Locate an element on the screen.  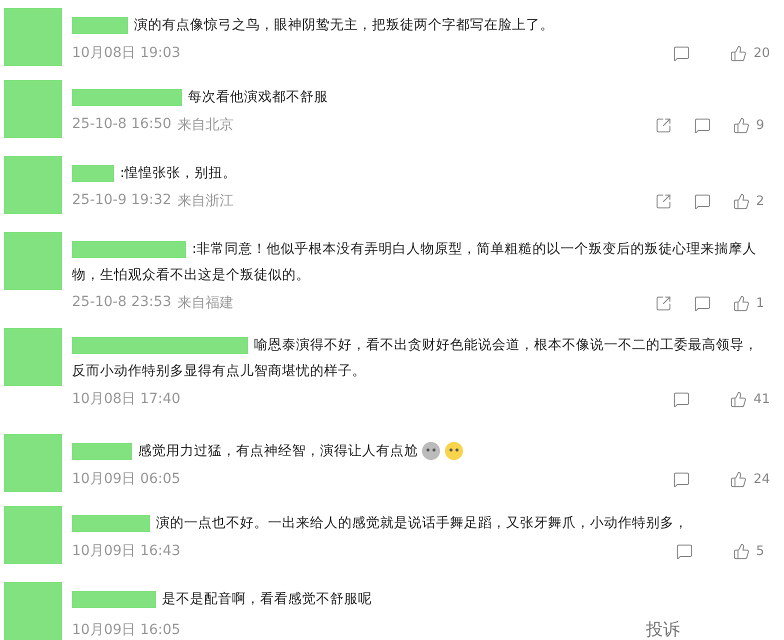
comment-time: 10月08日 19:03 is located at coordinates (126, 53).